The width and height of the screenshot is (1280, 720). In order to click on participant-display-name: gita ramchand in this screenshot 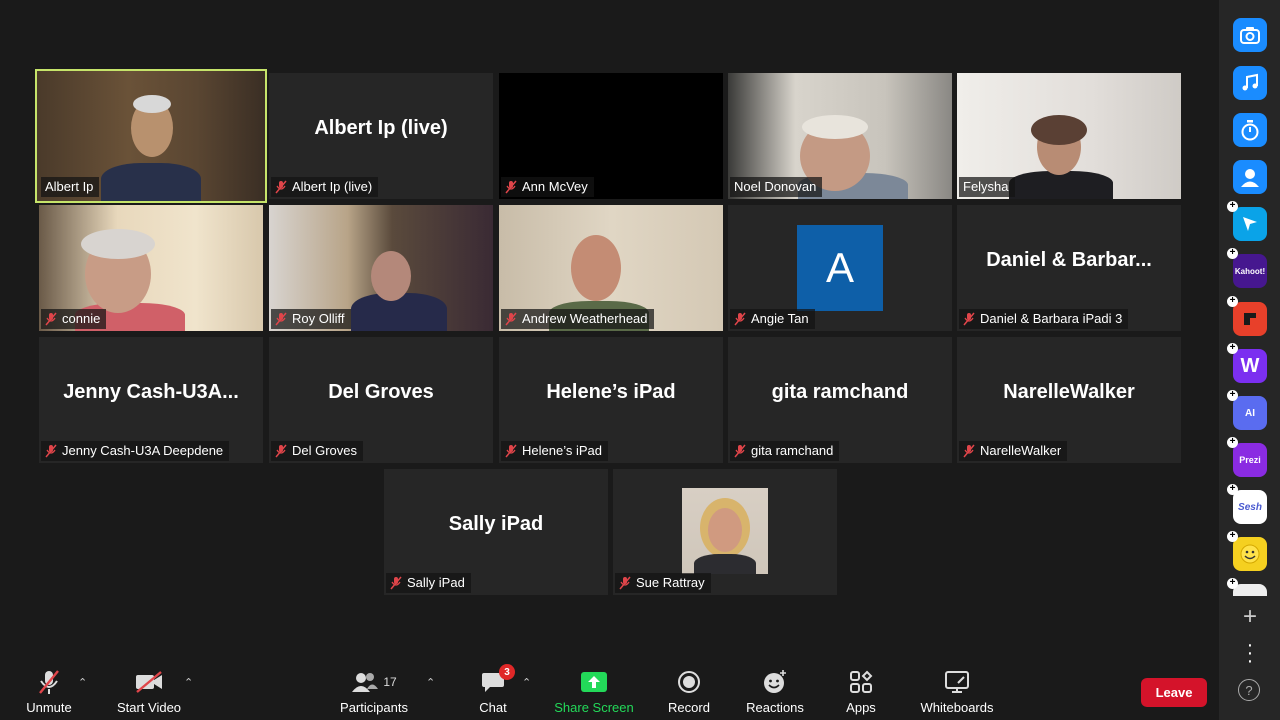, I will do `click(840, 392)`.